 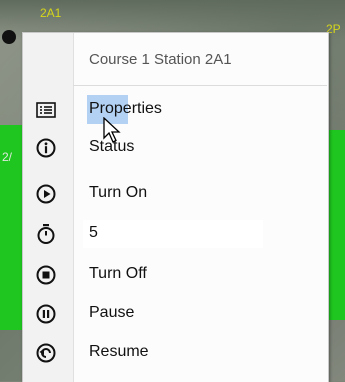 I want to click on menu-item-label: Properties, so click(x=125, y=108).